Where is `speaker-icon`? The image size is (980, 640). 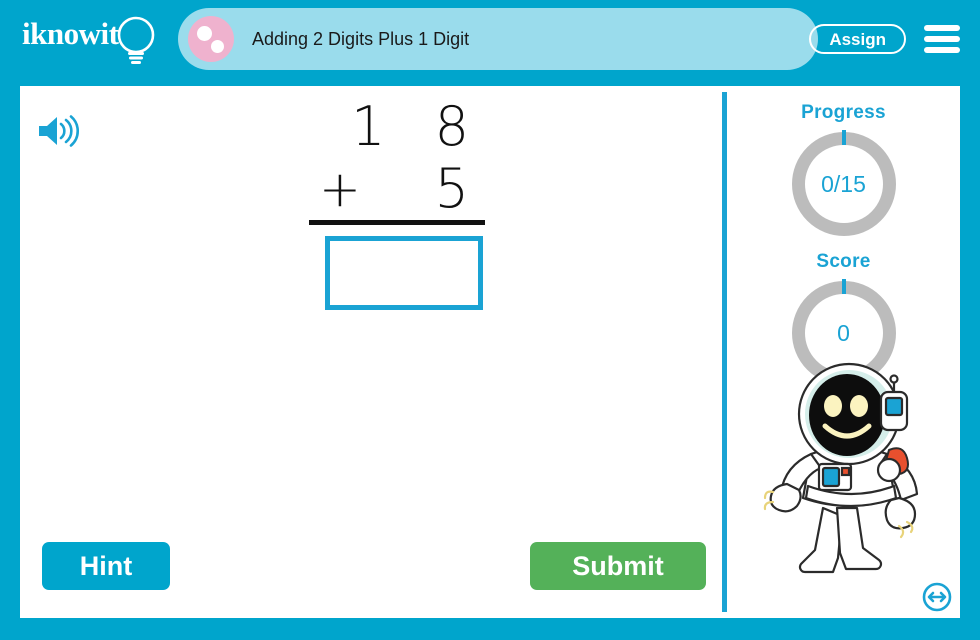
speaker-icon is located at coordinates (58, 131).